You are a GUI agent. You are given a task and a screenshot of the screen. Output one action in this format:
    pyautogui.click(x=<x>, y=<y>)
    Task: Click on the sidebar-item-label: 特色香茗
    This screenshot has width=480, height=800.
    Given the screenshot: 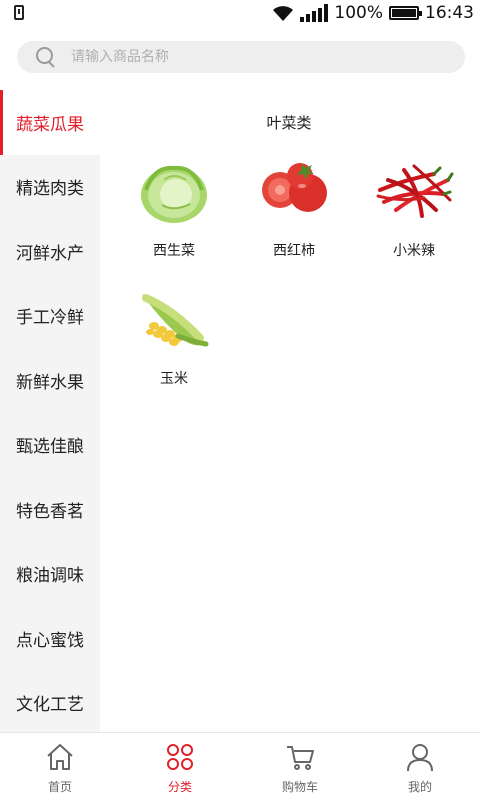 What is the action you would take?
    pyautogui.click(x=50, y=511)
    